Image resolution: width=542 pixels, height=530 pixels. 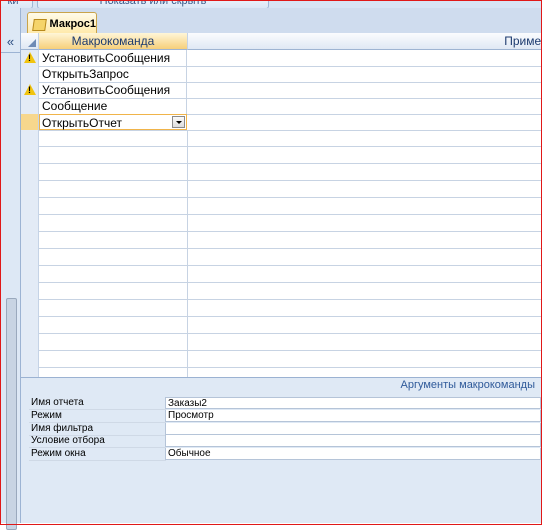 I want to click on argument-row: Режим Просмотр, so click(x=285, y=416).